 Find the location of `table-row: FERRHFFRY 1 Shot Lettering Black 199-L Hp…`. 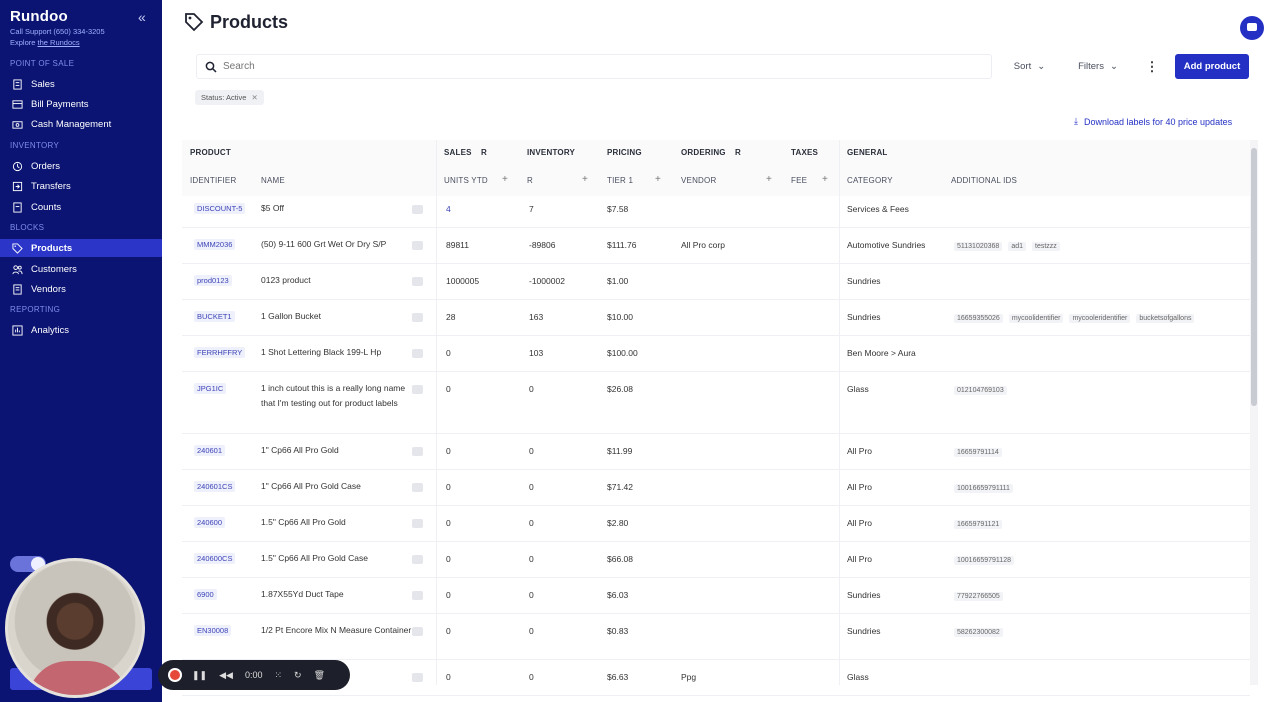

table-row: FERRHFFRY 1 Shot Lettering Black 199-L Hp… is located at coordinates (716, 354).